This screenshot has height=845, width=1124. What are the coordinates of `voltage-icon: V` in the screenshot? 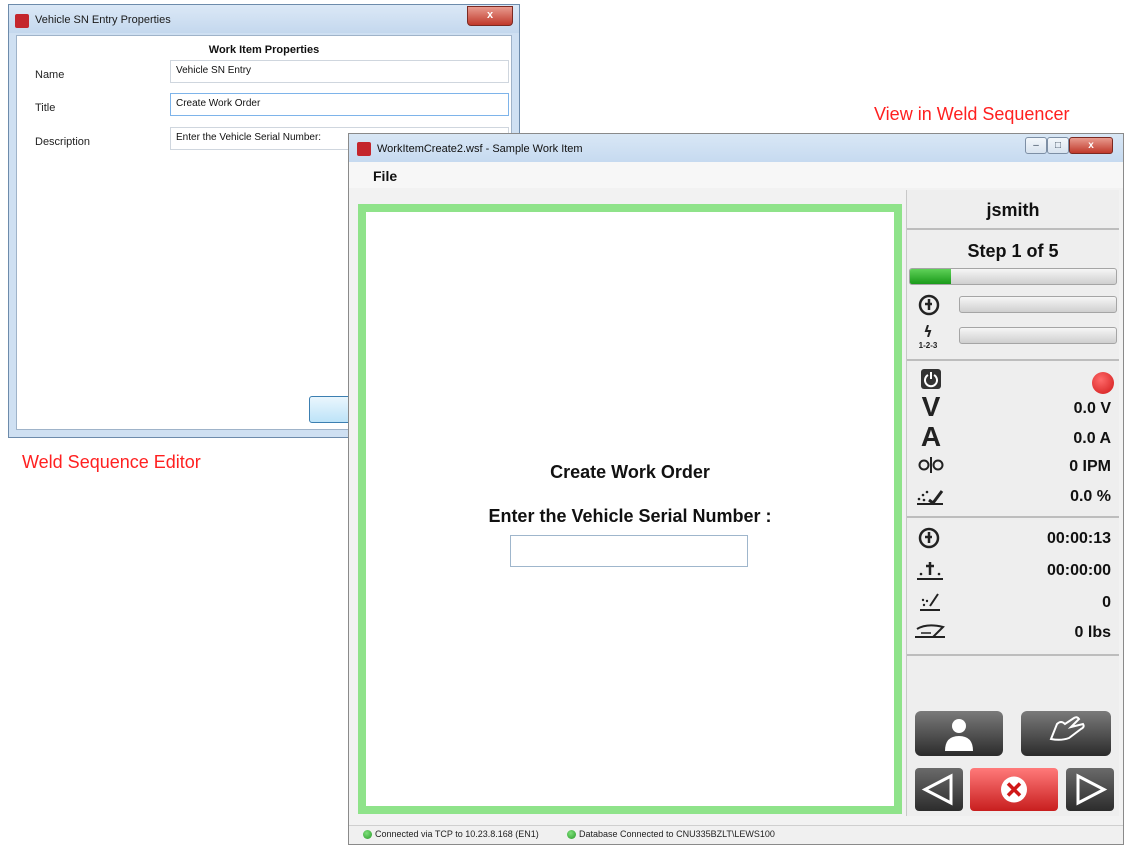 It's located at (931, 406).